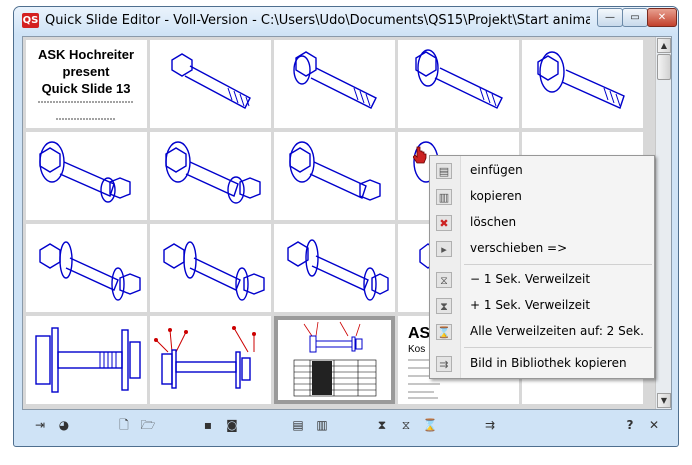  Describe the element at coordinates (444, 249) in the screenshot. I see `move-icon: ▸` at that location.